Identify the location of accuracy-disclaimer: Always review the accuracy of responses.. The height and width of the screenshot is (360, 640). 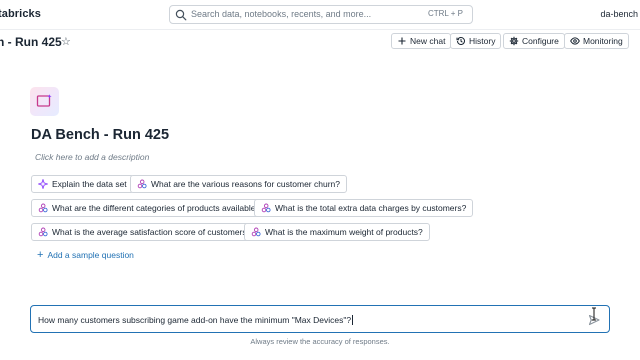
(320, 341).